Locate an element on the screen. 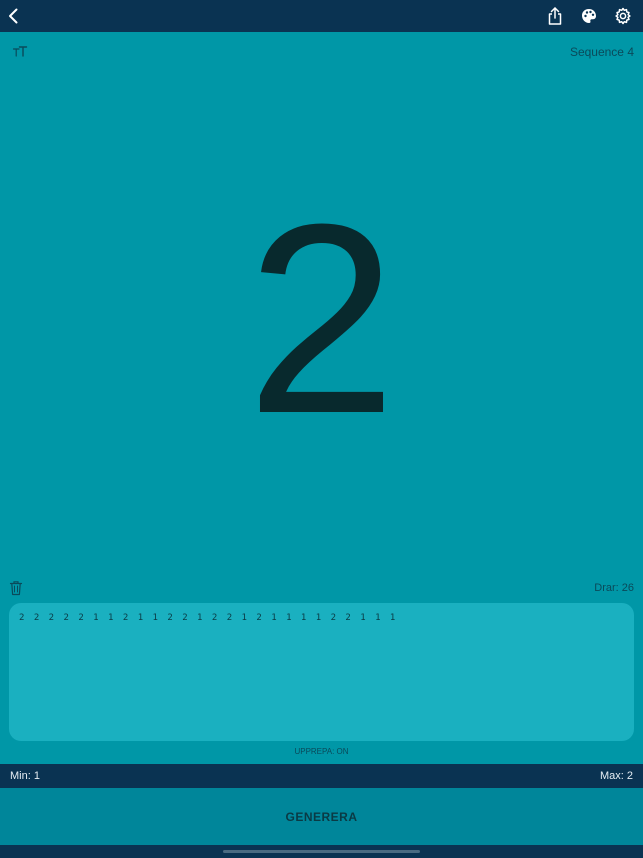  generate-button: GENERERA is located at coordinates (321, 816).